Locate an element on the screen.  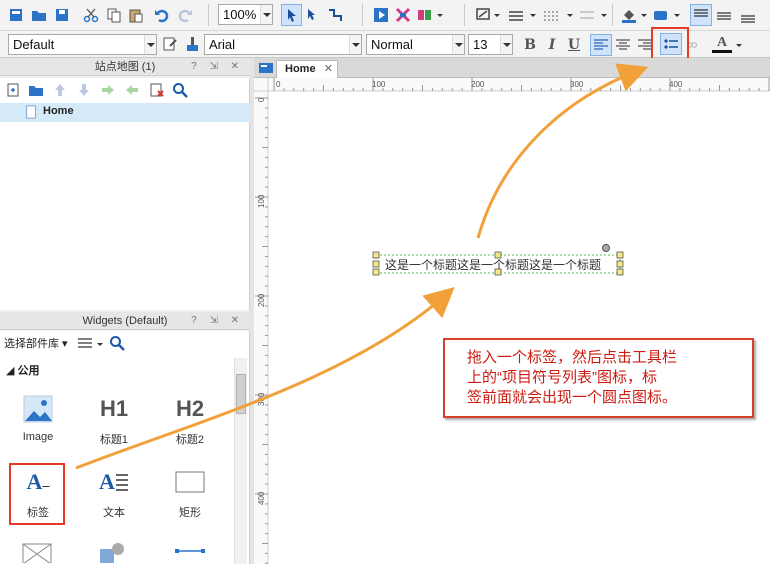
align-center-icon is located at coordinates (623, 45).